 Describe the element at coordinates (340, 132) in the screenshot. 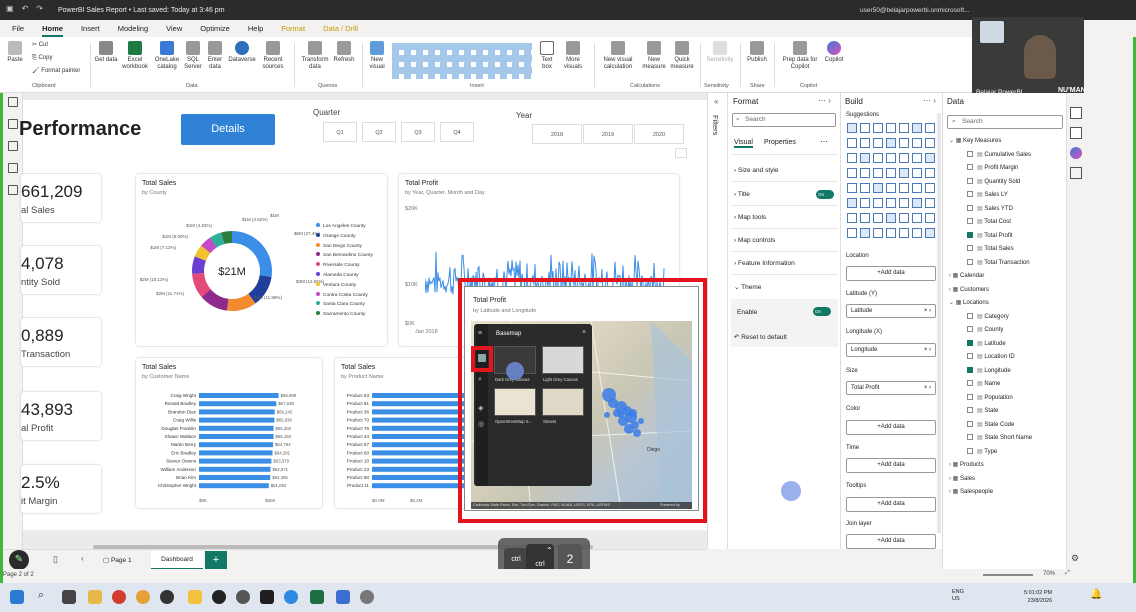

I see `quarter-q1: Q1` at that location.